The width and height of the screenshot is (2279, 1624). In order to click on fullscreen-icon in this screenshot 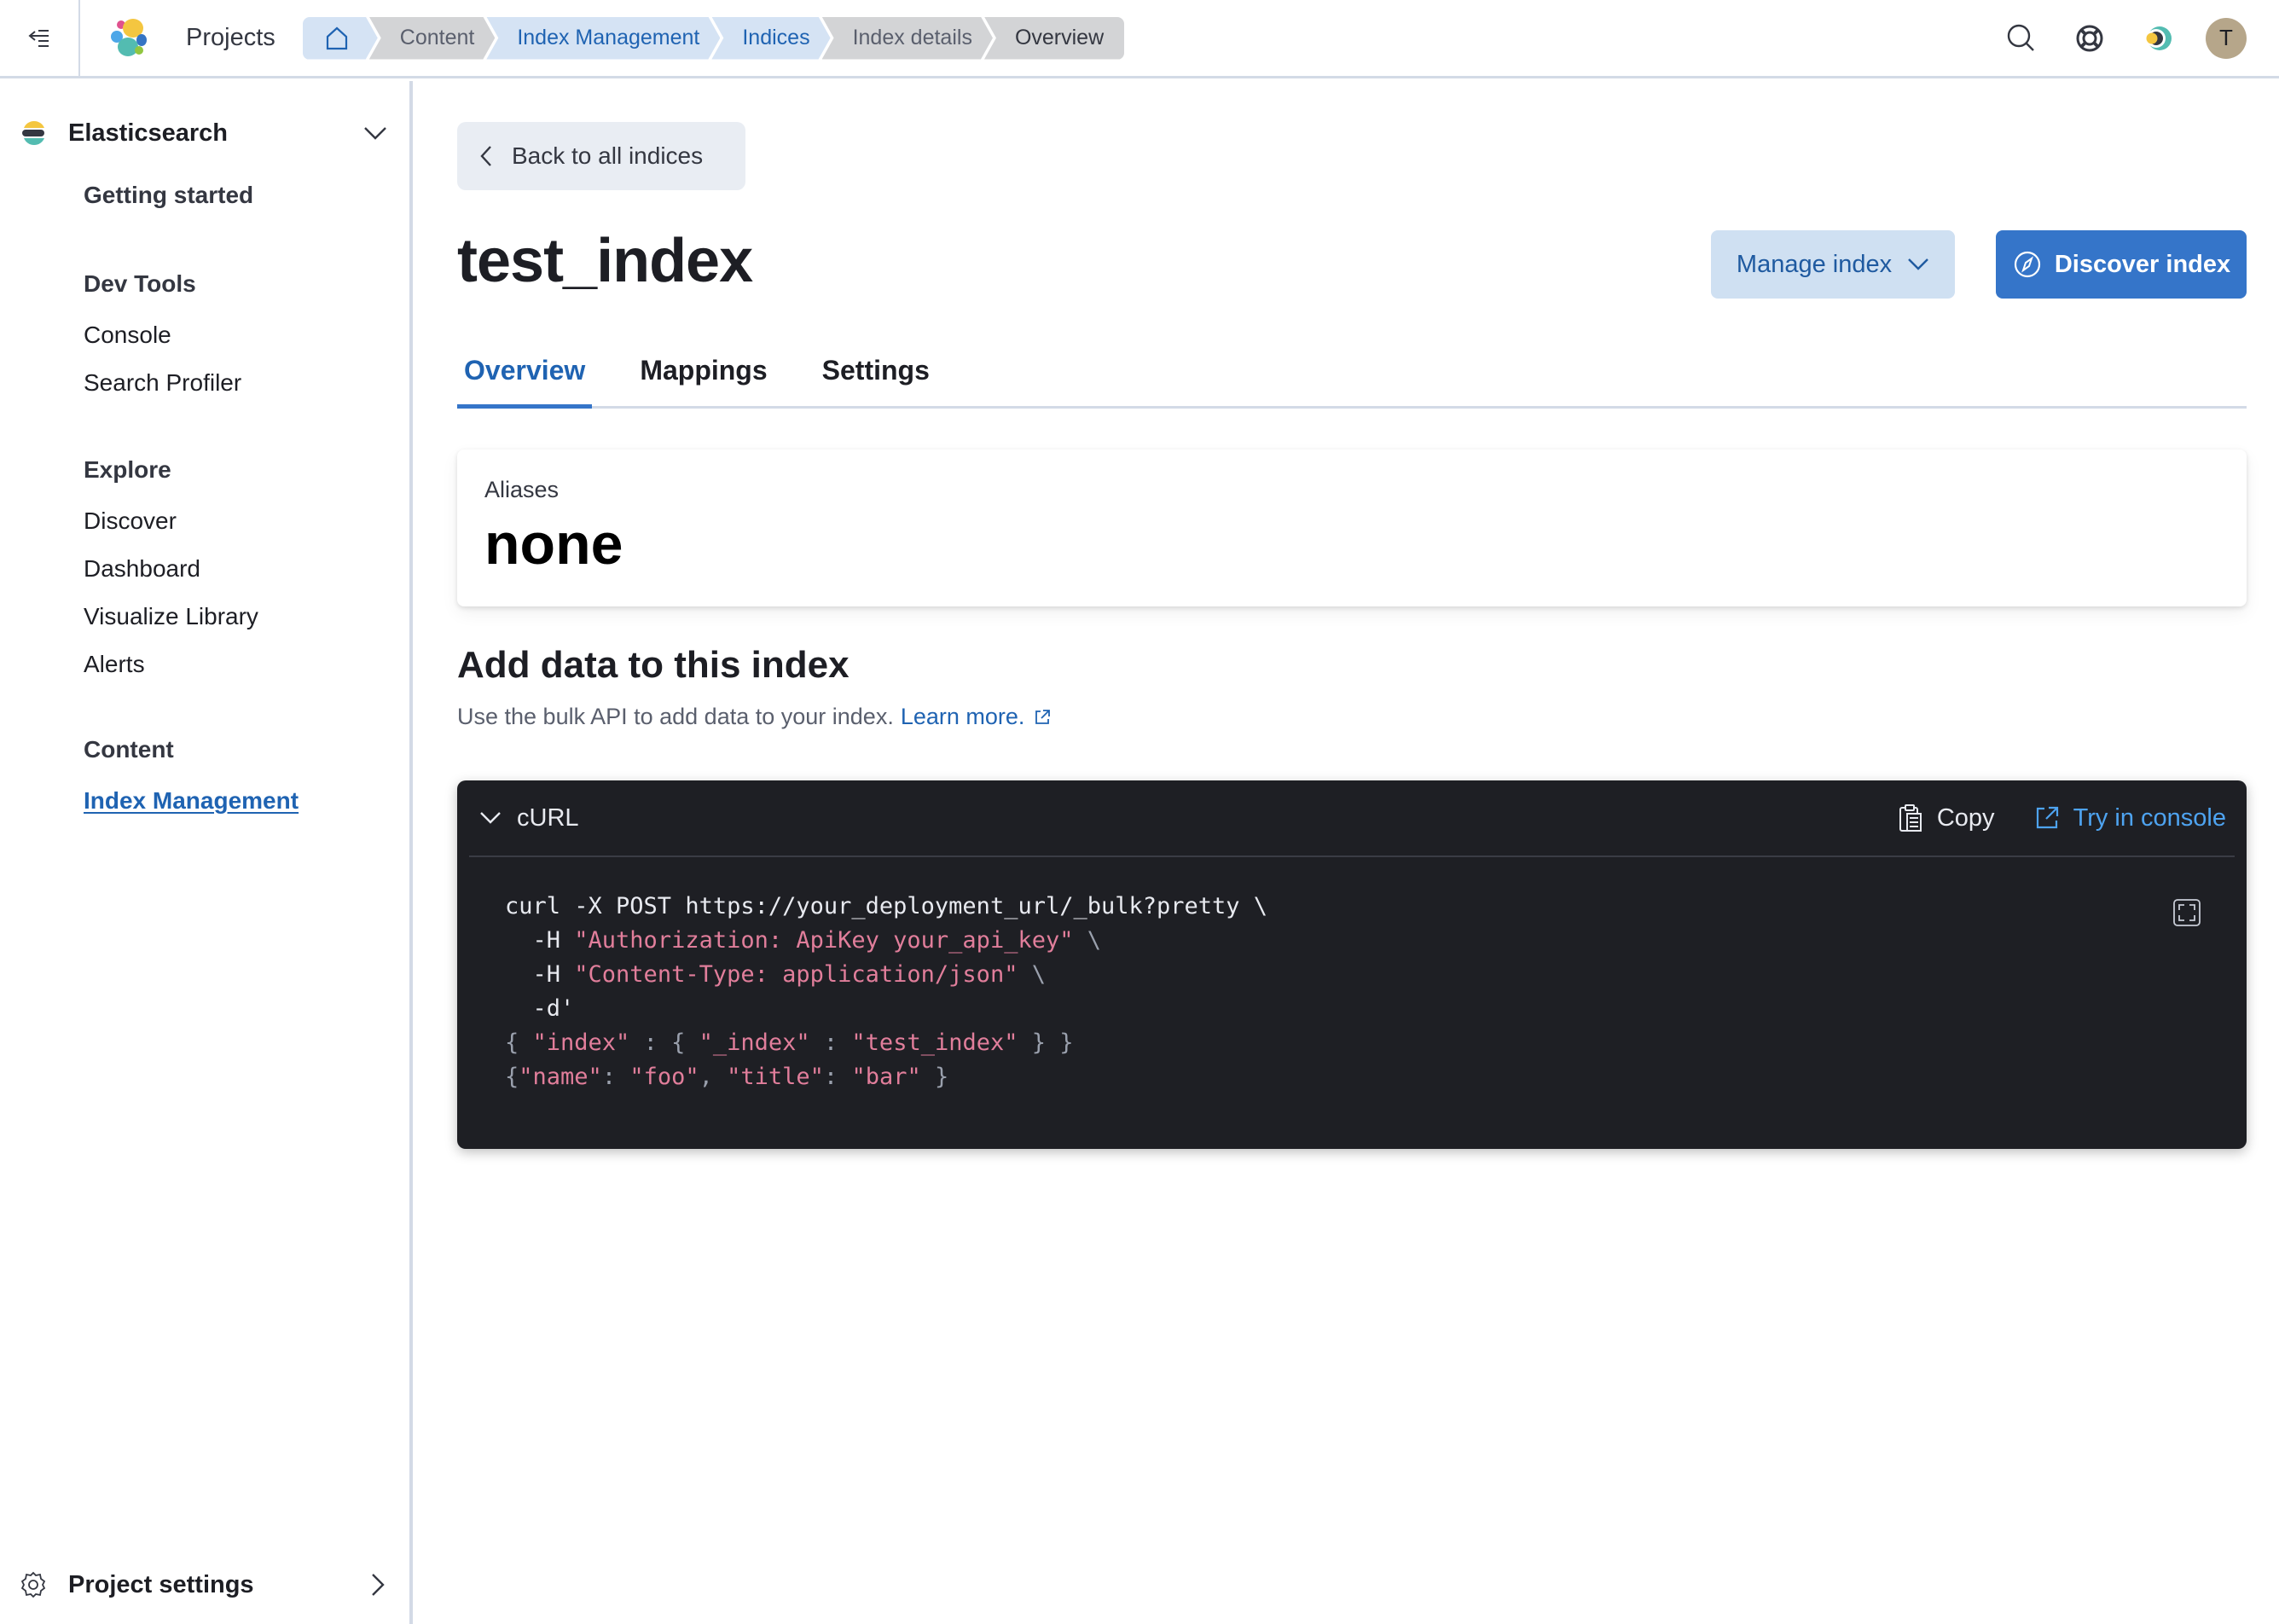, I will do `click(2187, 912)`.